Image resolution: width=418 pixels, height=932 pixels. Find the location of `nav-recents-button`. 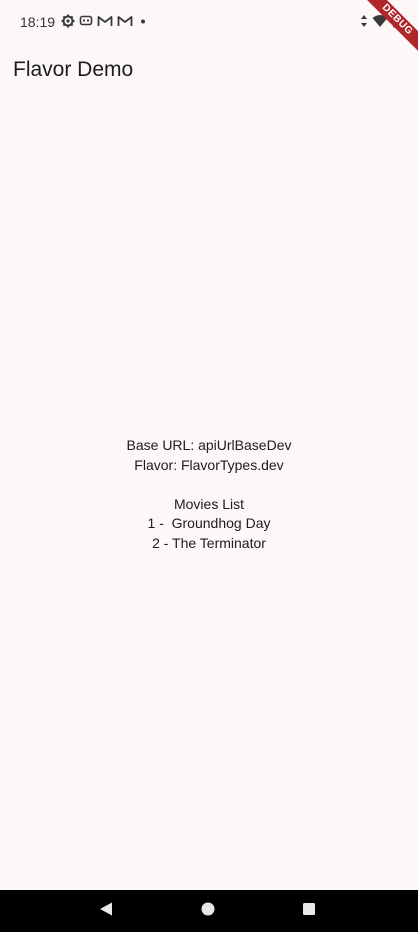

nav-recents-button is located at coordinates (309, 911).